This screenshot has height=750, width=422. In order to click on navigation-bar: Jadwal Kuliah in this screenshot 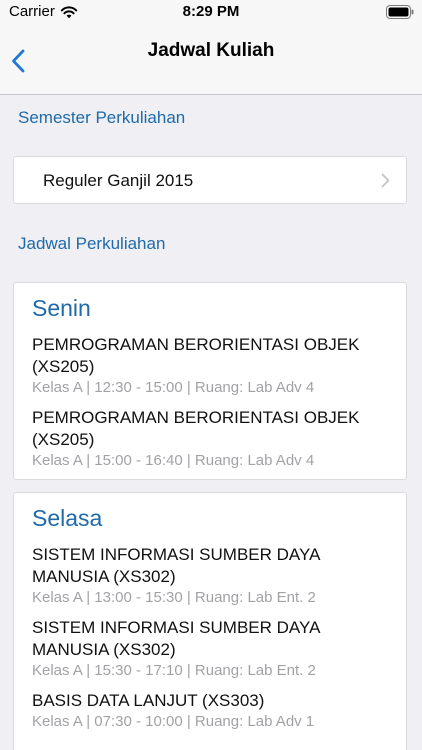, I will do `click(211, 60)`.